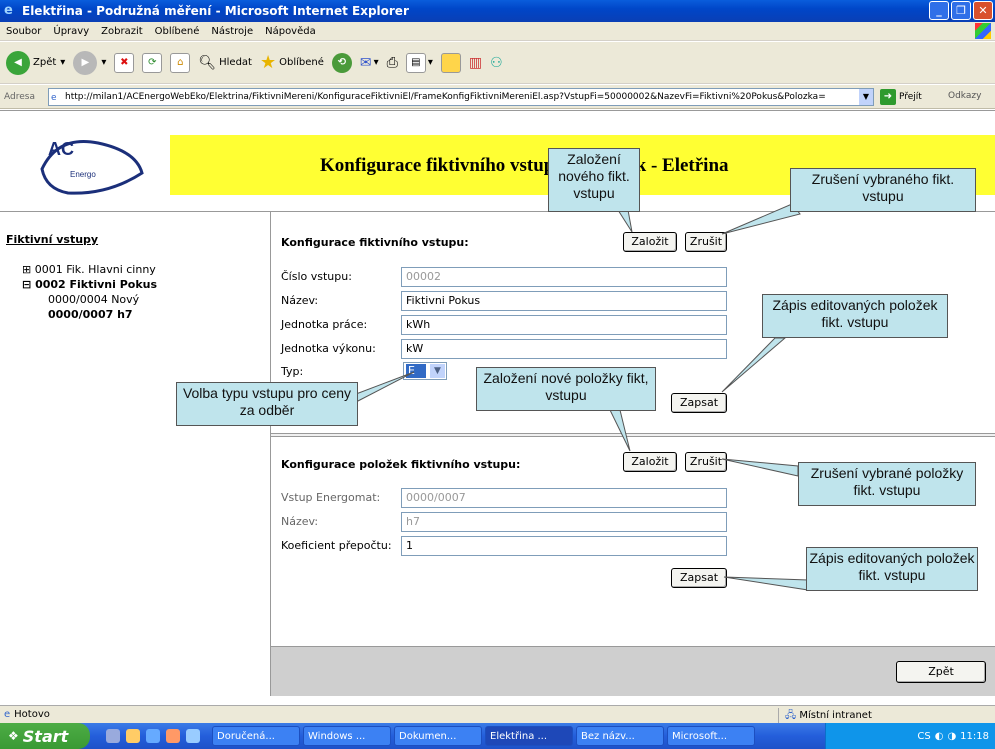 This screenshot has height=749, width=995. Describe the element at coordinates (941, 672) in the screenshot. I see `back-page-button: Zpět` at that location.